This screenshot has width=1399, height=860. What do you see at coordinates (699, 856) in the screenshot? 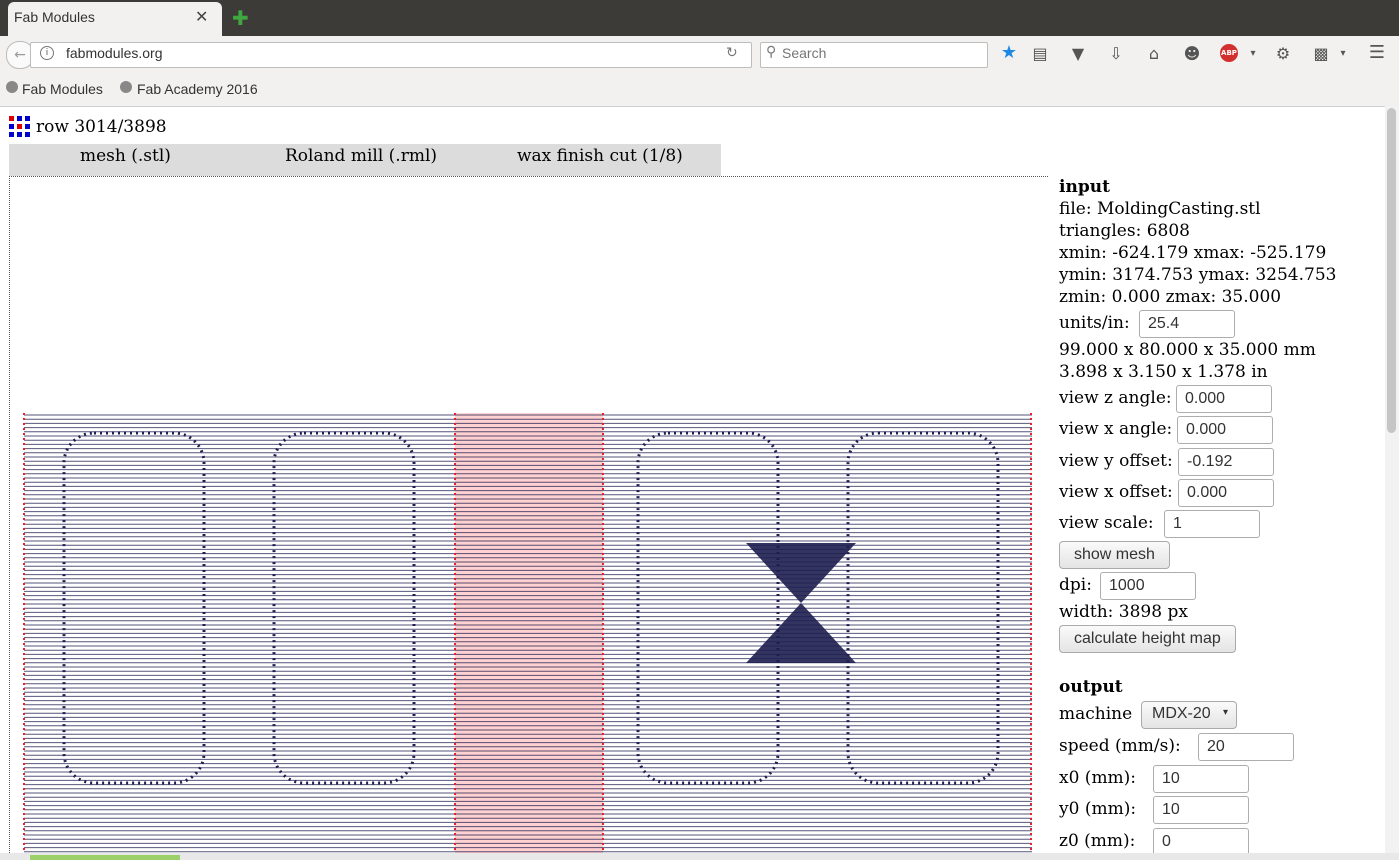
I see `horizontal-scrollbar` at bounding box center [699, 856].